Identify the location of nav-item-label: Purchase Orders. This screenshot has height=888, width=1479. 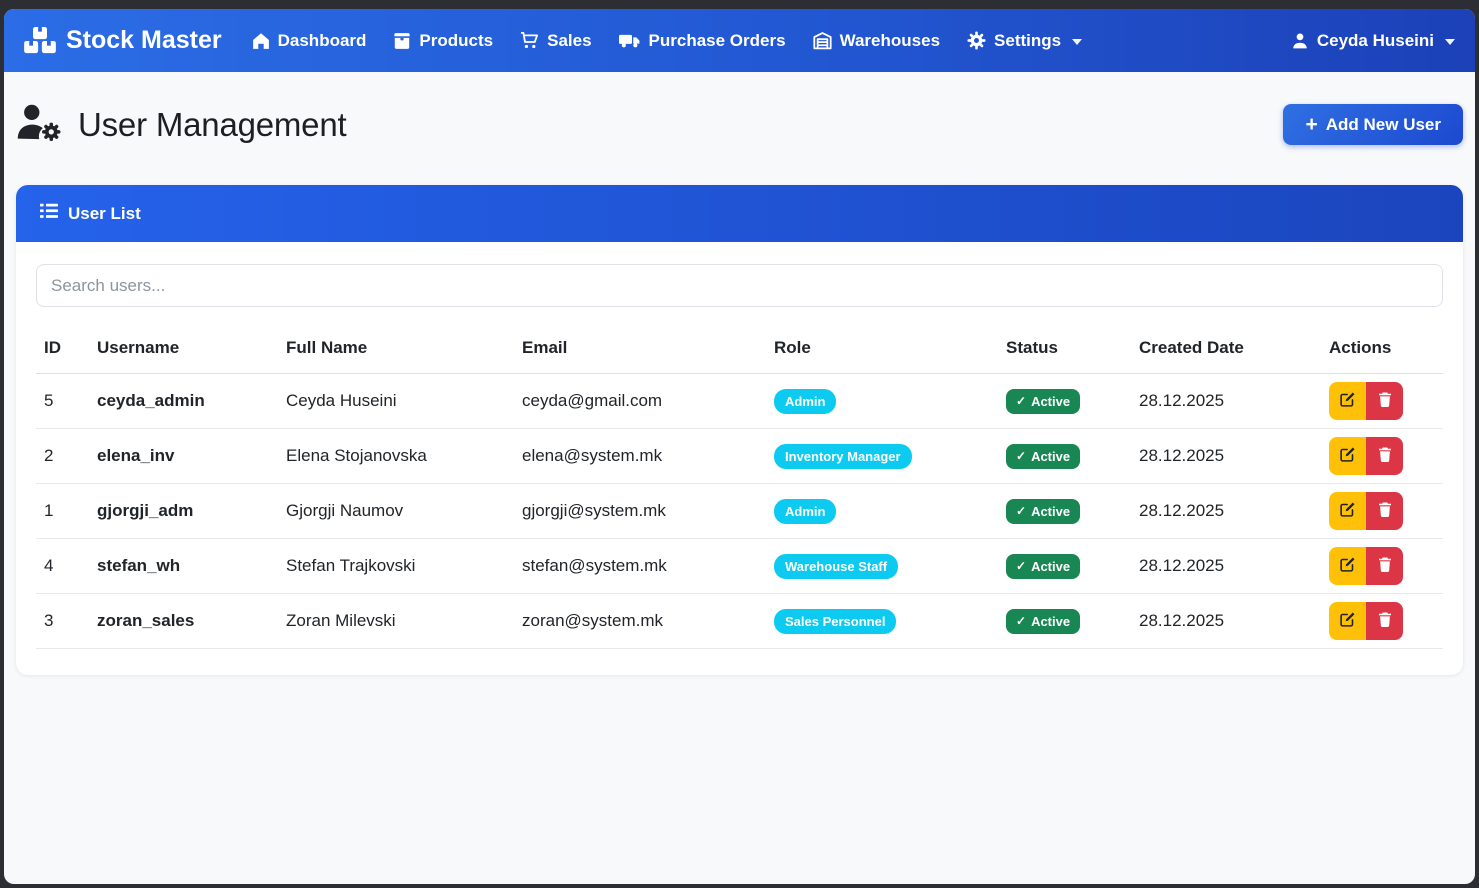
(717, 40).